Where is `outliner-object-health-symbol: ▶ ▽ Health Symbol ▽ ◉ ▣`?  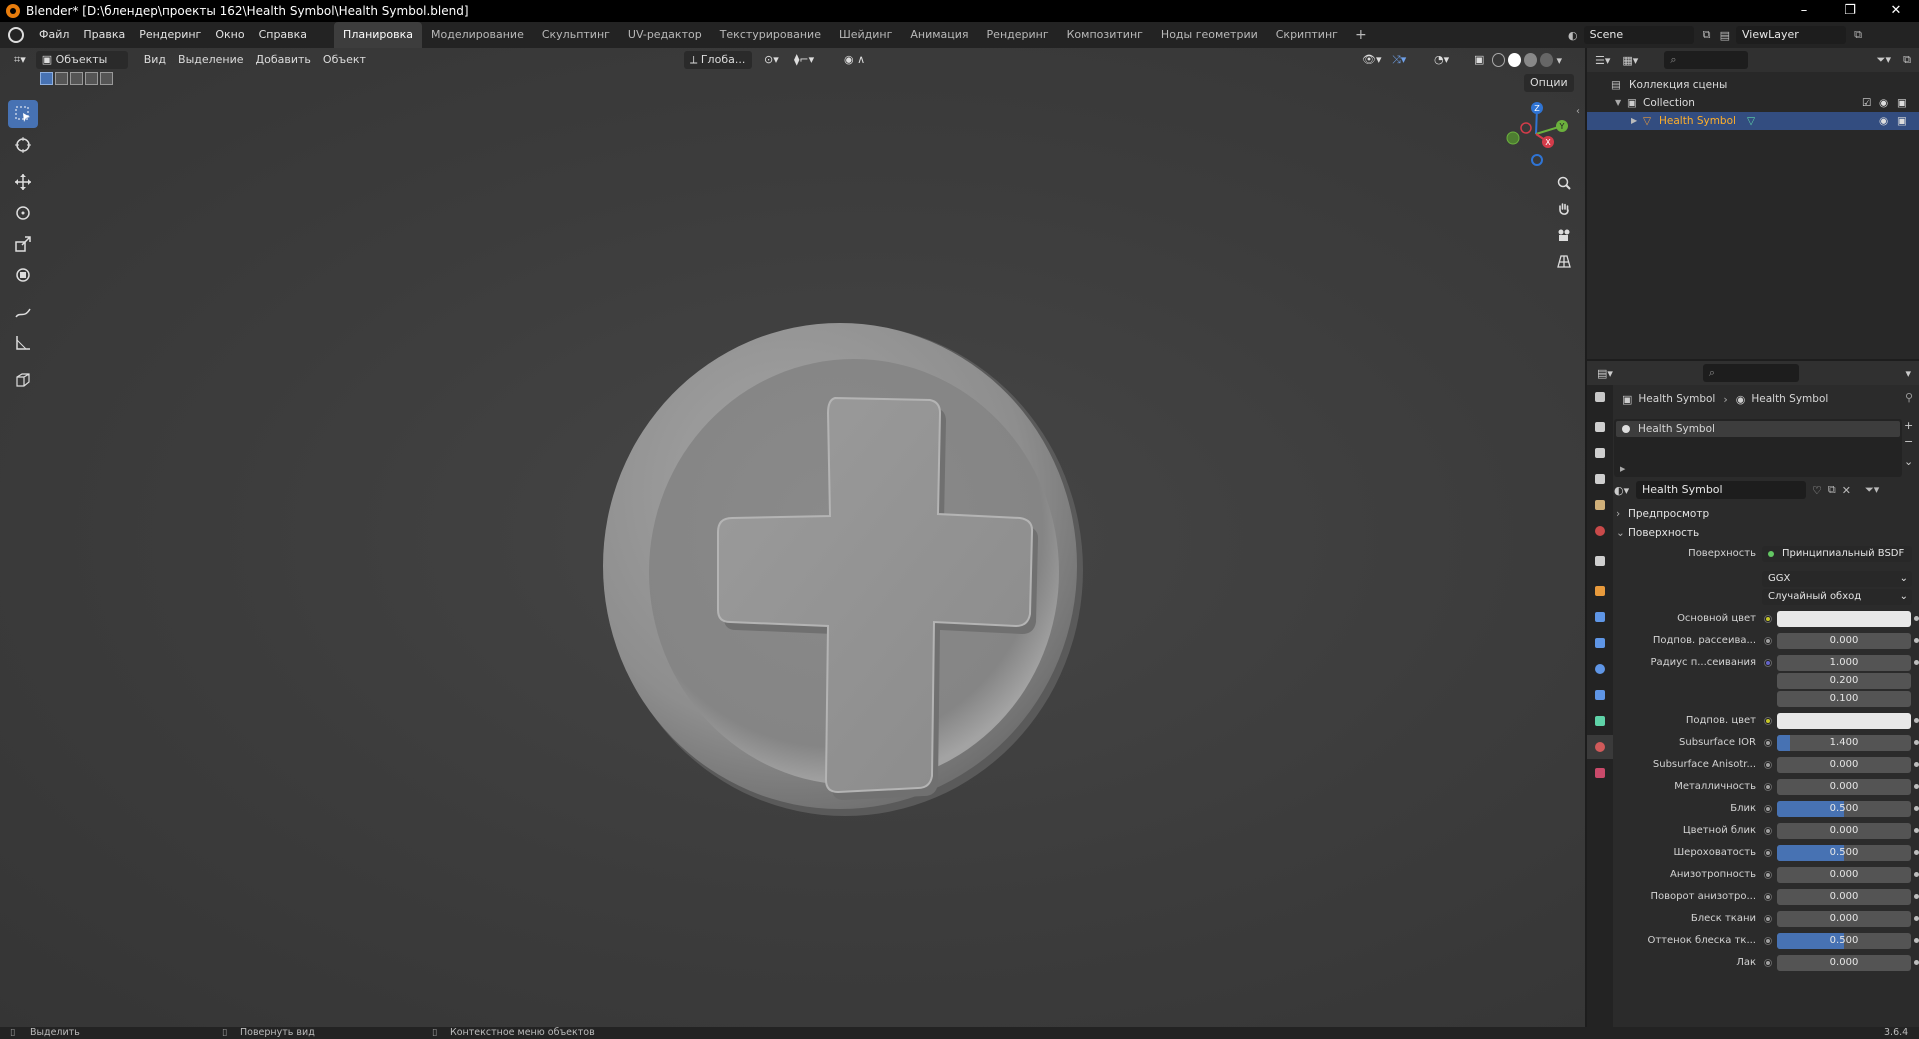
outliner-object-health-symbol: ▶ ▽ Health Symbol ▽ ◉ ▣ is located at coordinates (1753, 121).